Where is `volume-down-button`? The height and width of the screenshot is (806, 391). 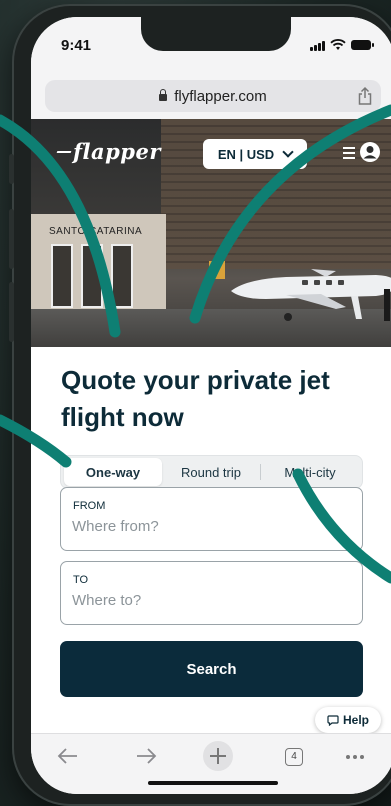
volume-down-button is located at coordinates (11, 312).